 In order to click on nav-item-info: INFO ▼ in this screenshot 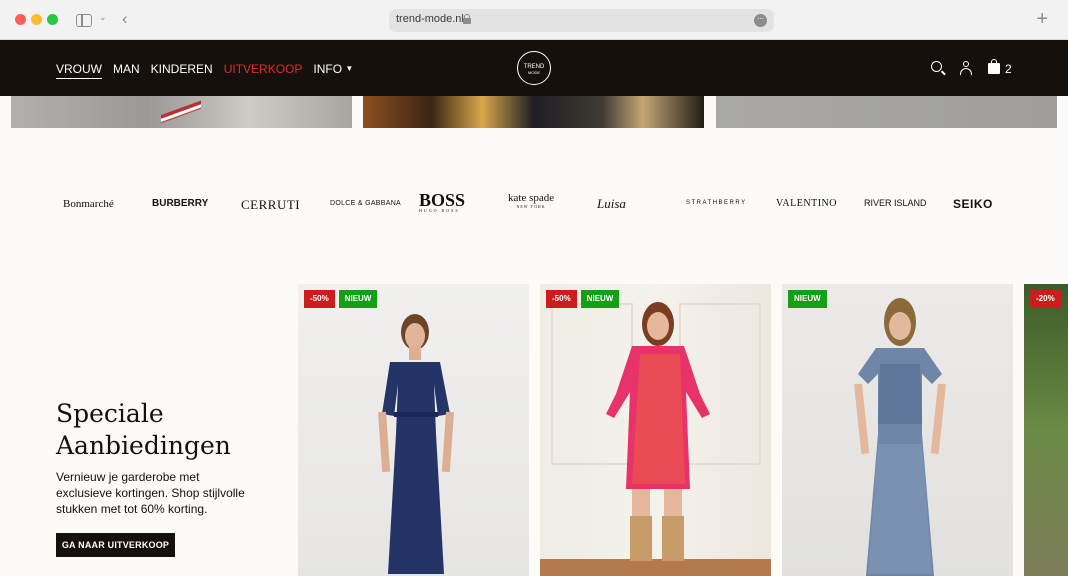, I will do `click(333, 70)`.